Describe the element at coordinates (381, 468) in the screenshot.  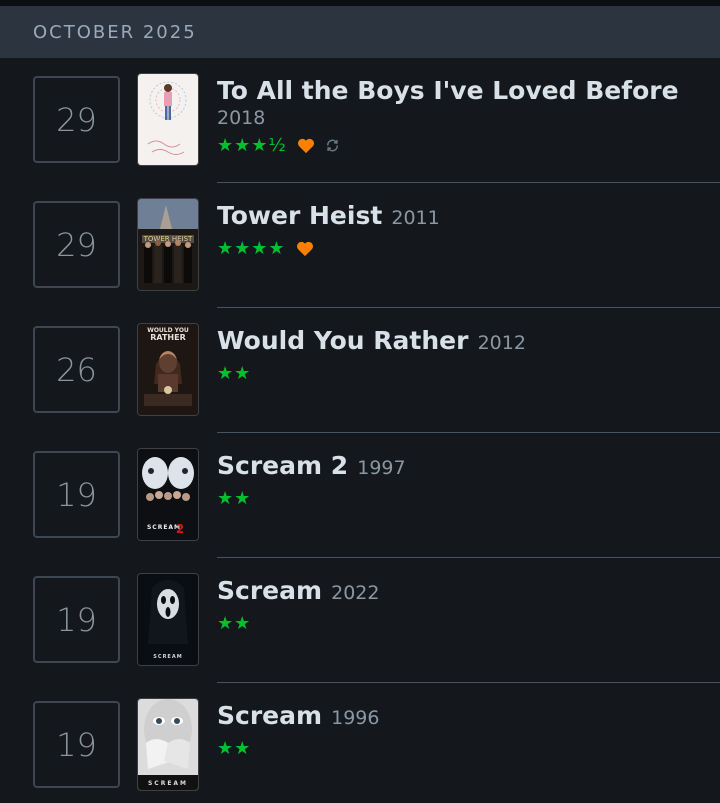
I see `film-year: 1997` at that location.